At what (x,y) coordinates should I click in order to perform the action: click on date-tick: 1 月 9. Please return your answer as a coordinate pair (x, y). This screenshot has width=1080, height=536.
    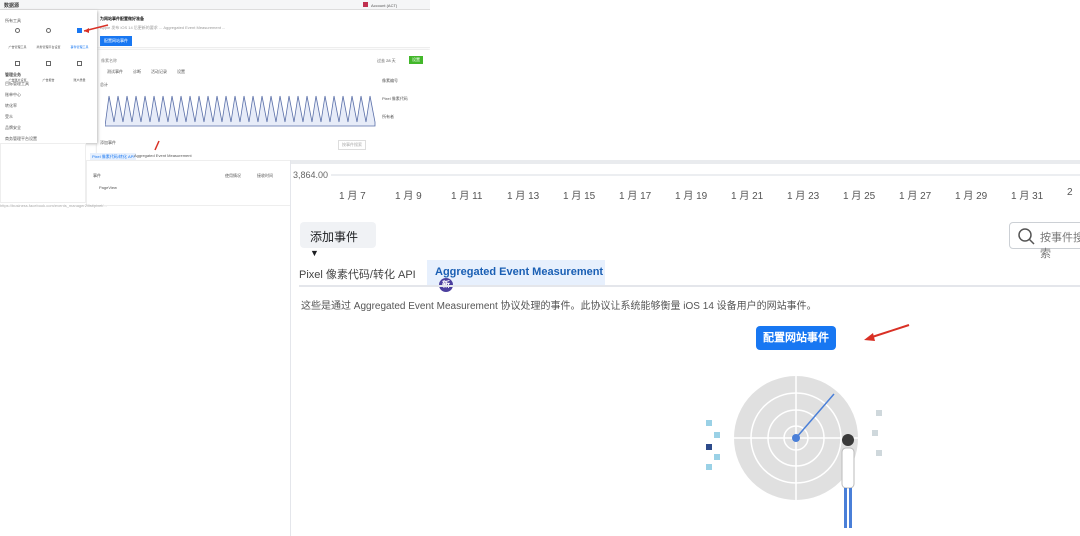
    Looking at the image, I should click on (408, 196).